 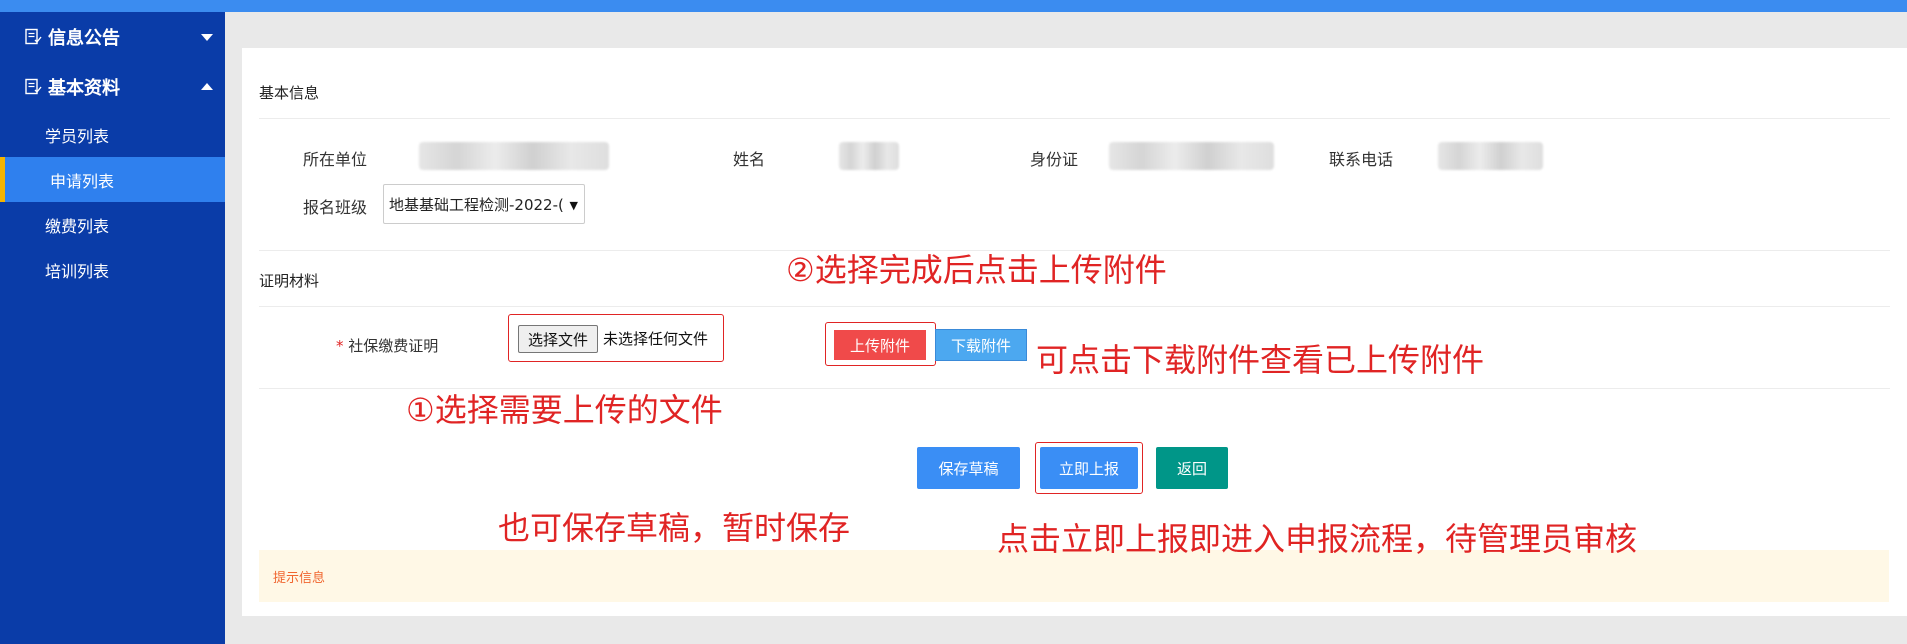 What do you see at coordinates (880, 345) in the screenshot?
I see `upload-attachment-button: 上传附件` at bounding box center [880, 345].